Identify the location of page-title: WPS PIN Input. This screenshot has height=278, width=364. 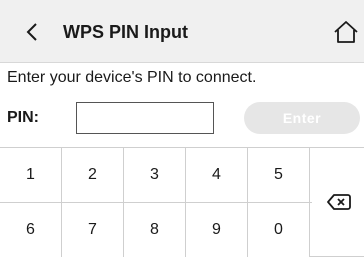
(125, 32).